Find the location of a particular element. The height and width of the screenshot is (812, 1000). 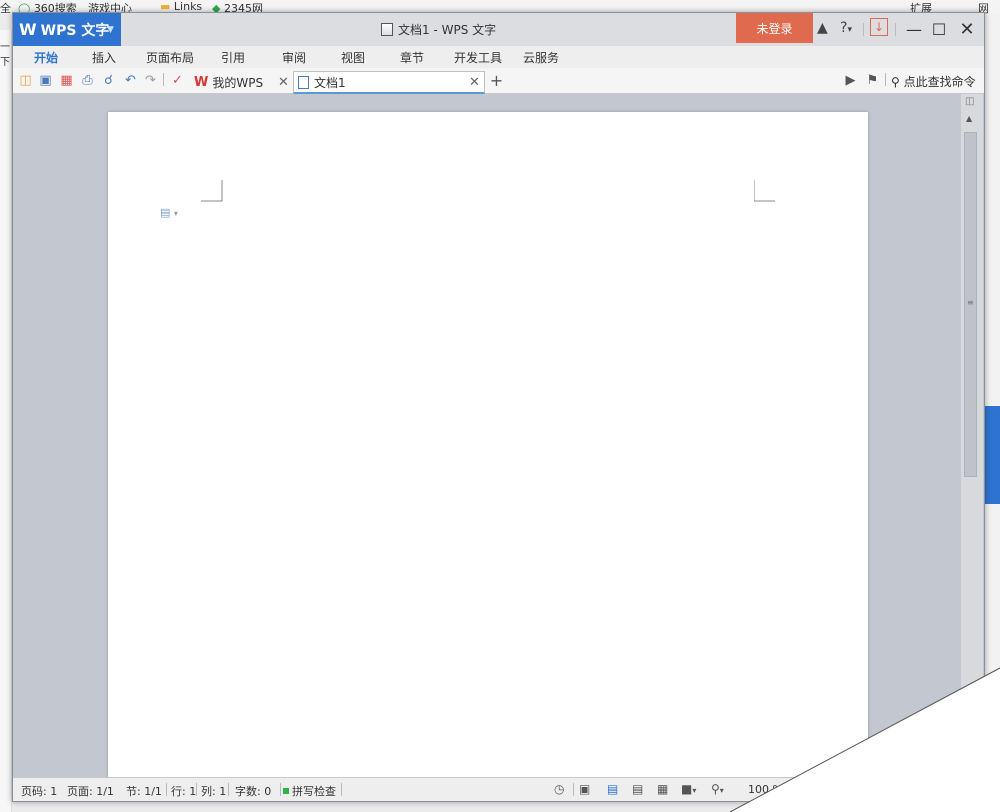

open-folder-icon: ◫ is located at coordinates (25, 80).